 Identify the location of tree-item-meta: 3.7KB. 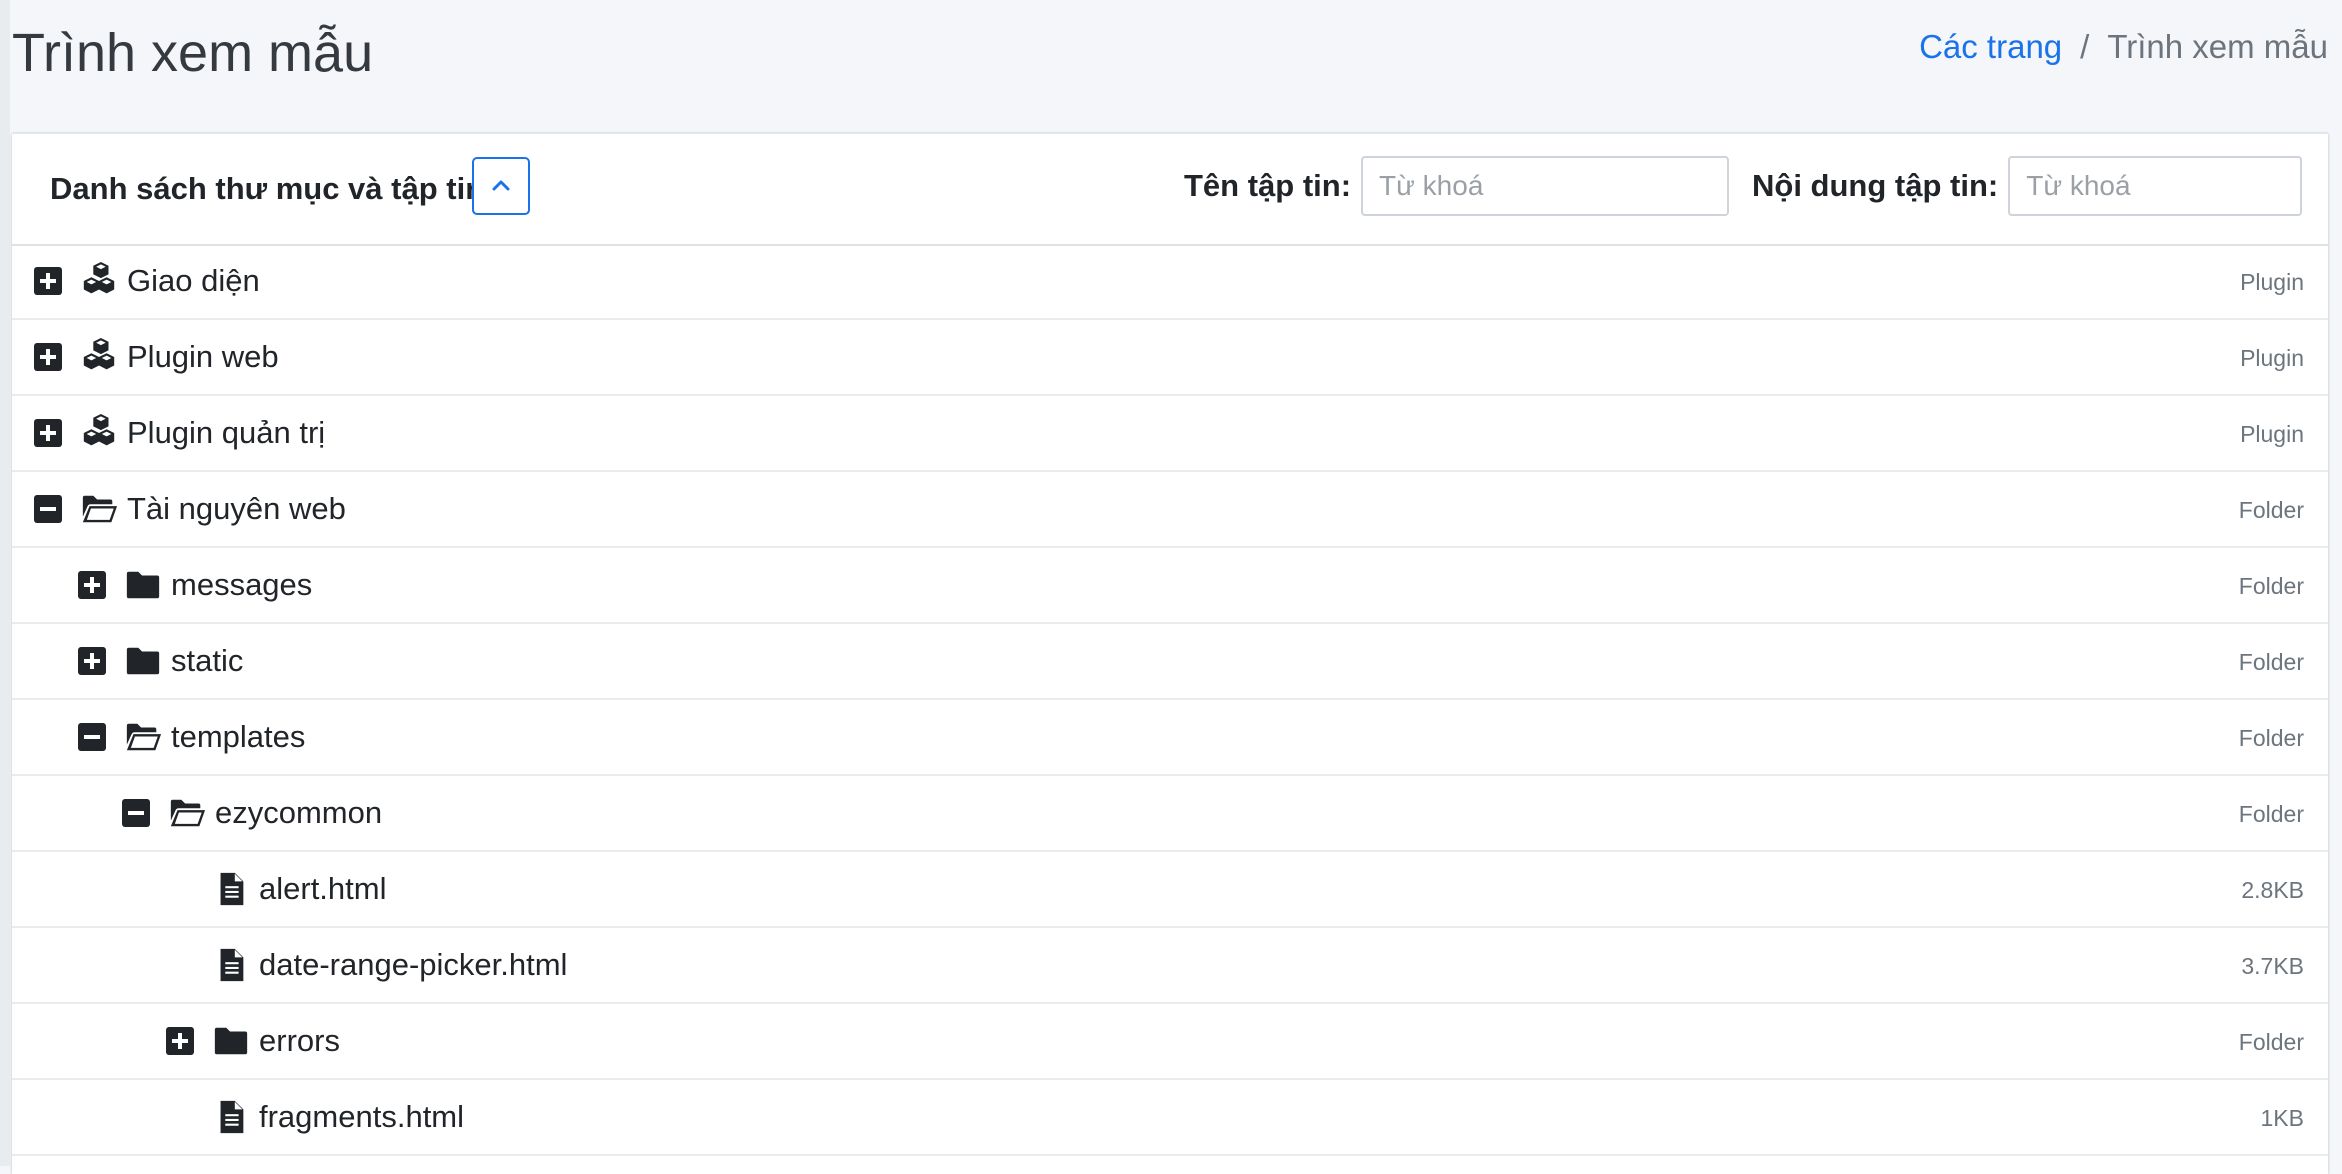
(2272, 966).